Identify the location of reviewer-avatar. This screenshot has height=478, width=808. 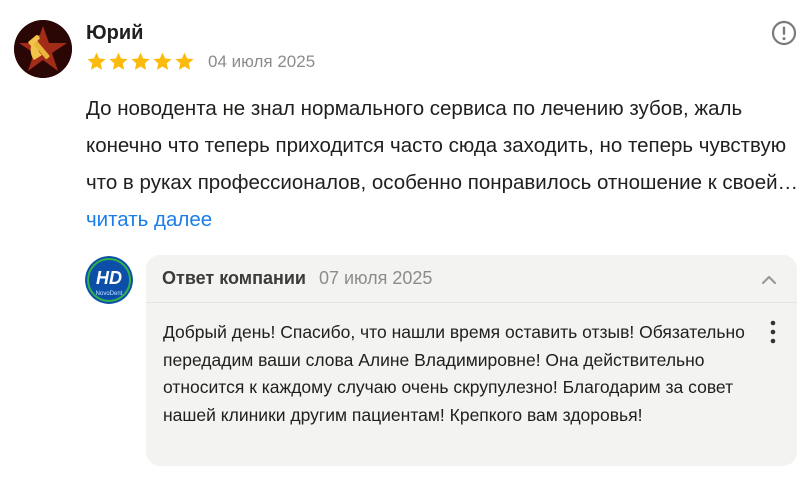
(43, 49).